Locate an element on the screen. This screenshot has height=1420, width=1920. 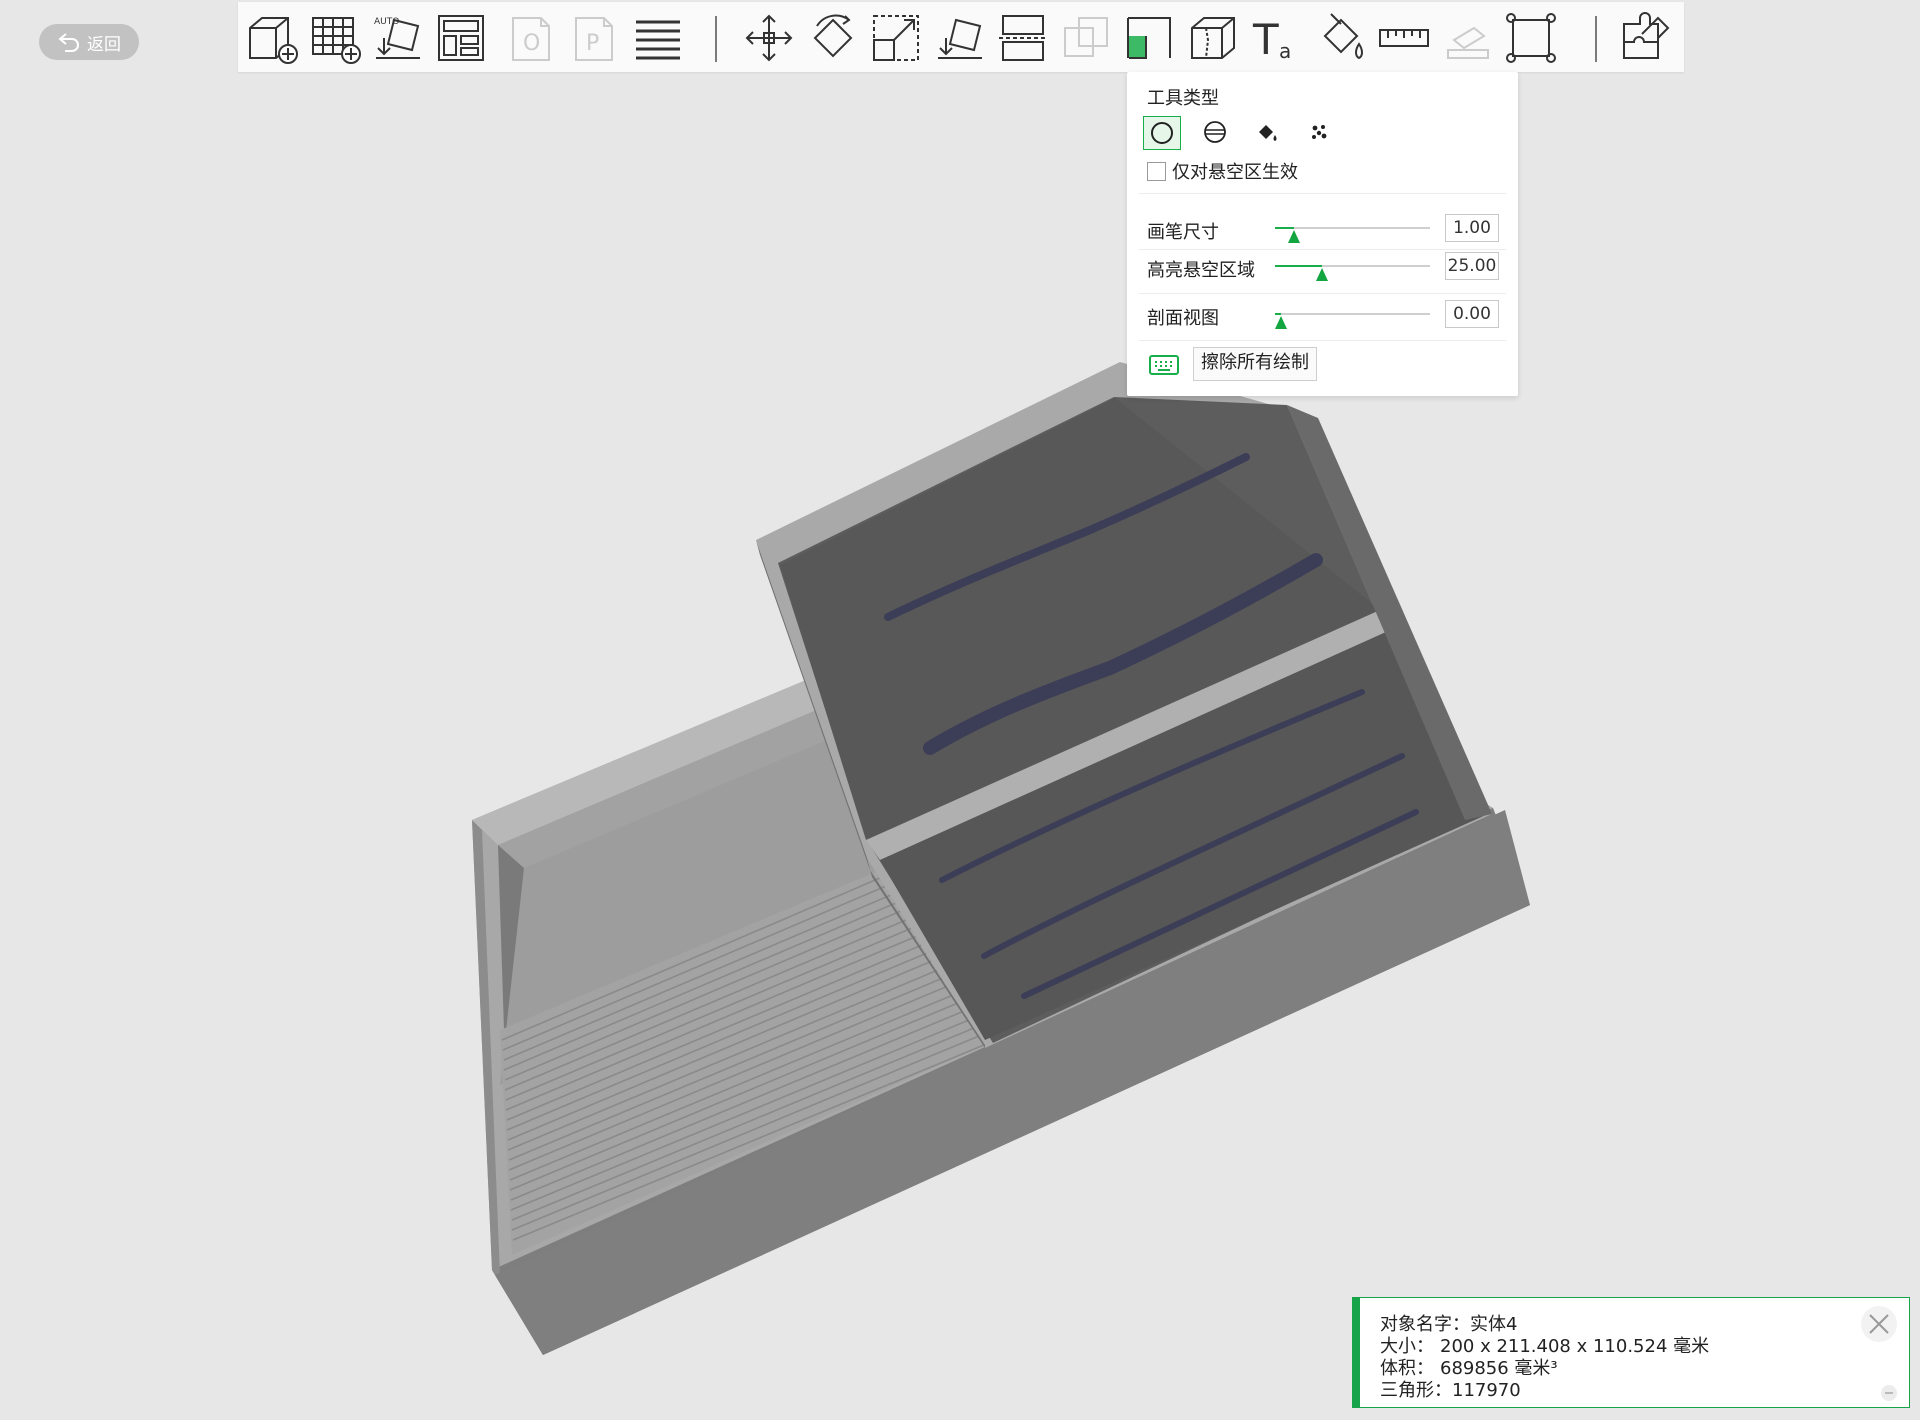
overhang-only-label: 仅对悬空区生效 is located at coordinates (1235, 172).